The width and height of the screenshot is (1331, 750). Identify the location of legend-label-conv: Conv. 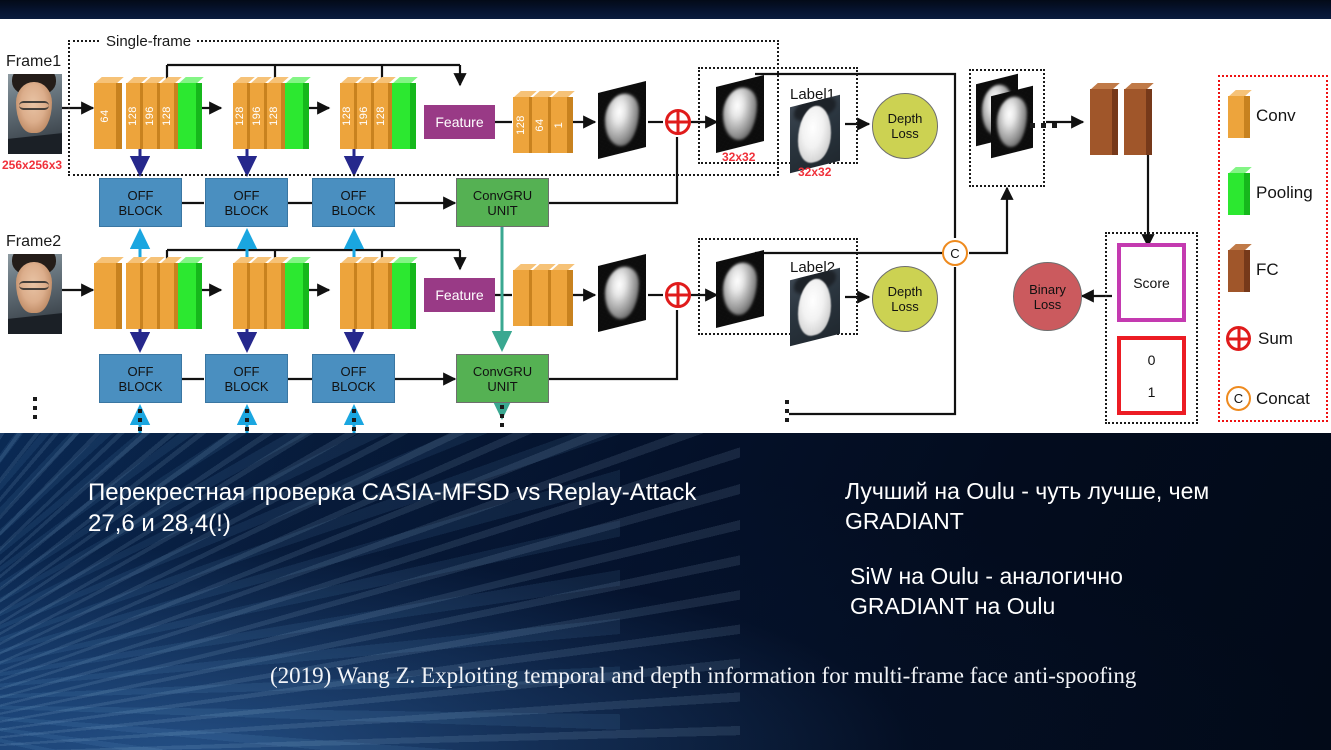
(1276, 115).